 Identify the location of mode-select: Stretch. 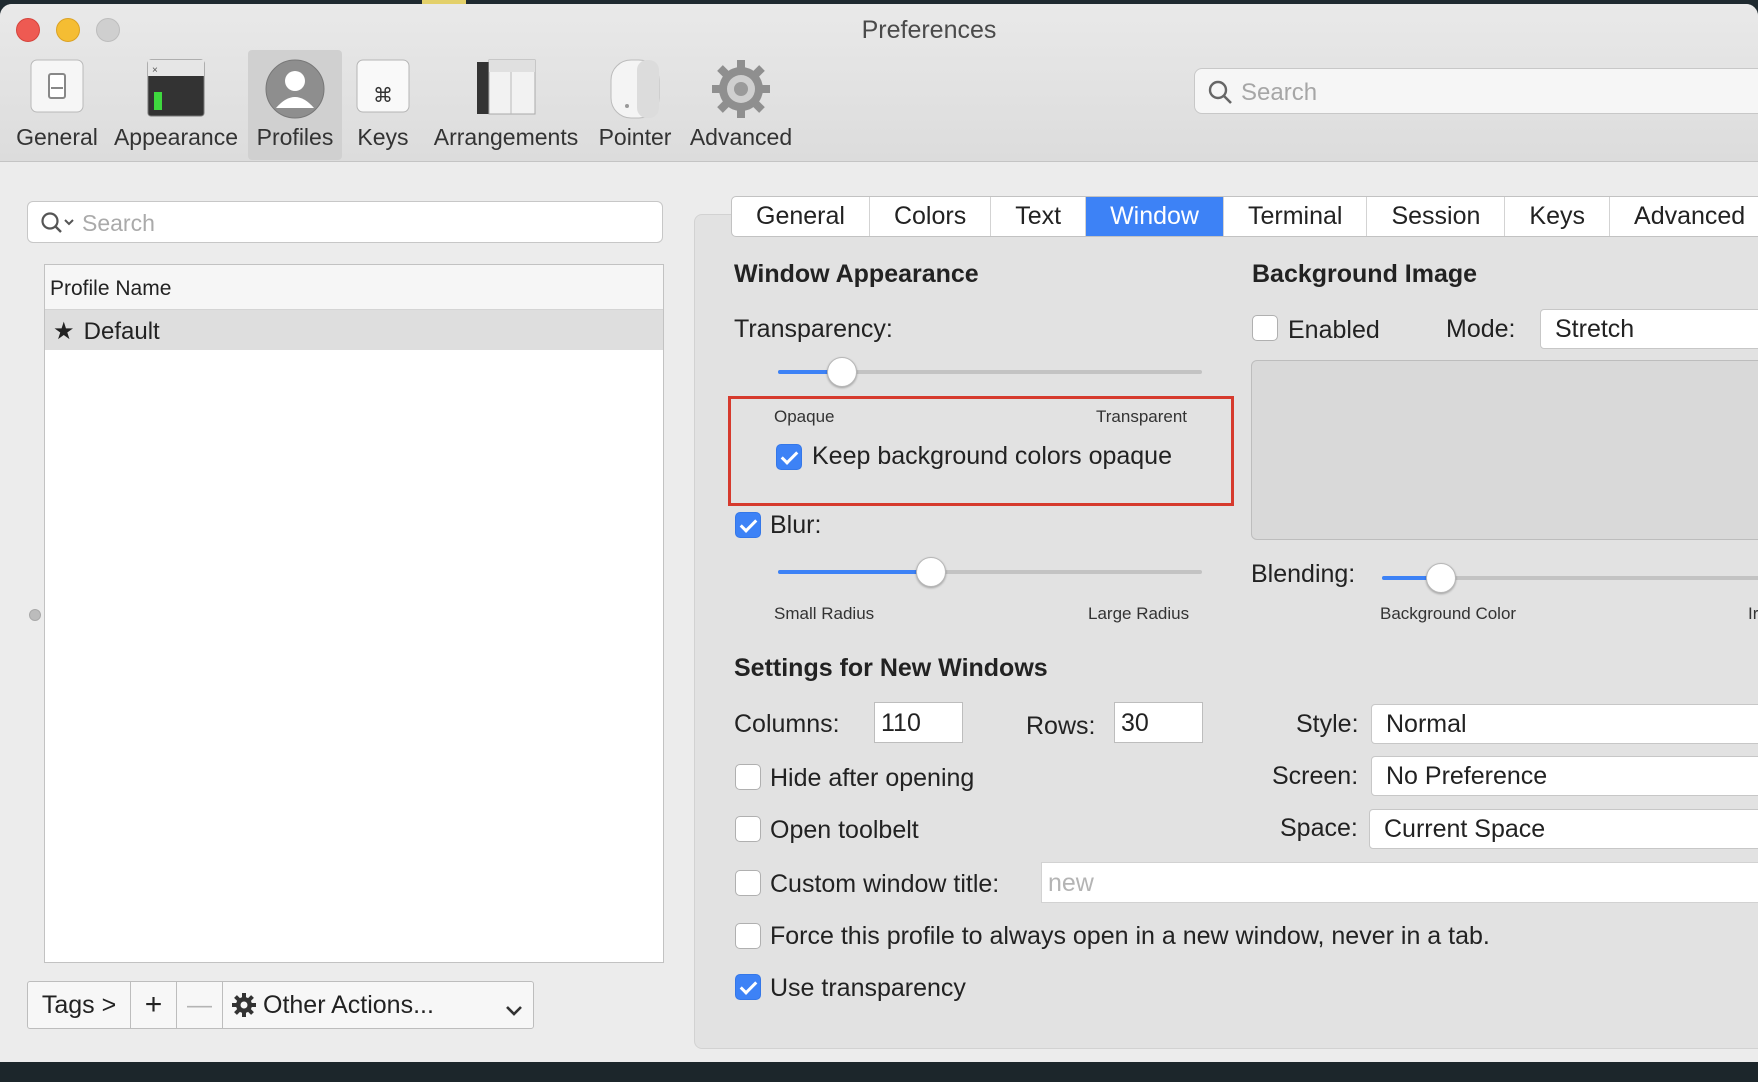
(1649, 329).